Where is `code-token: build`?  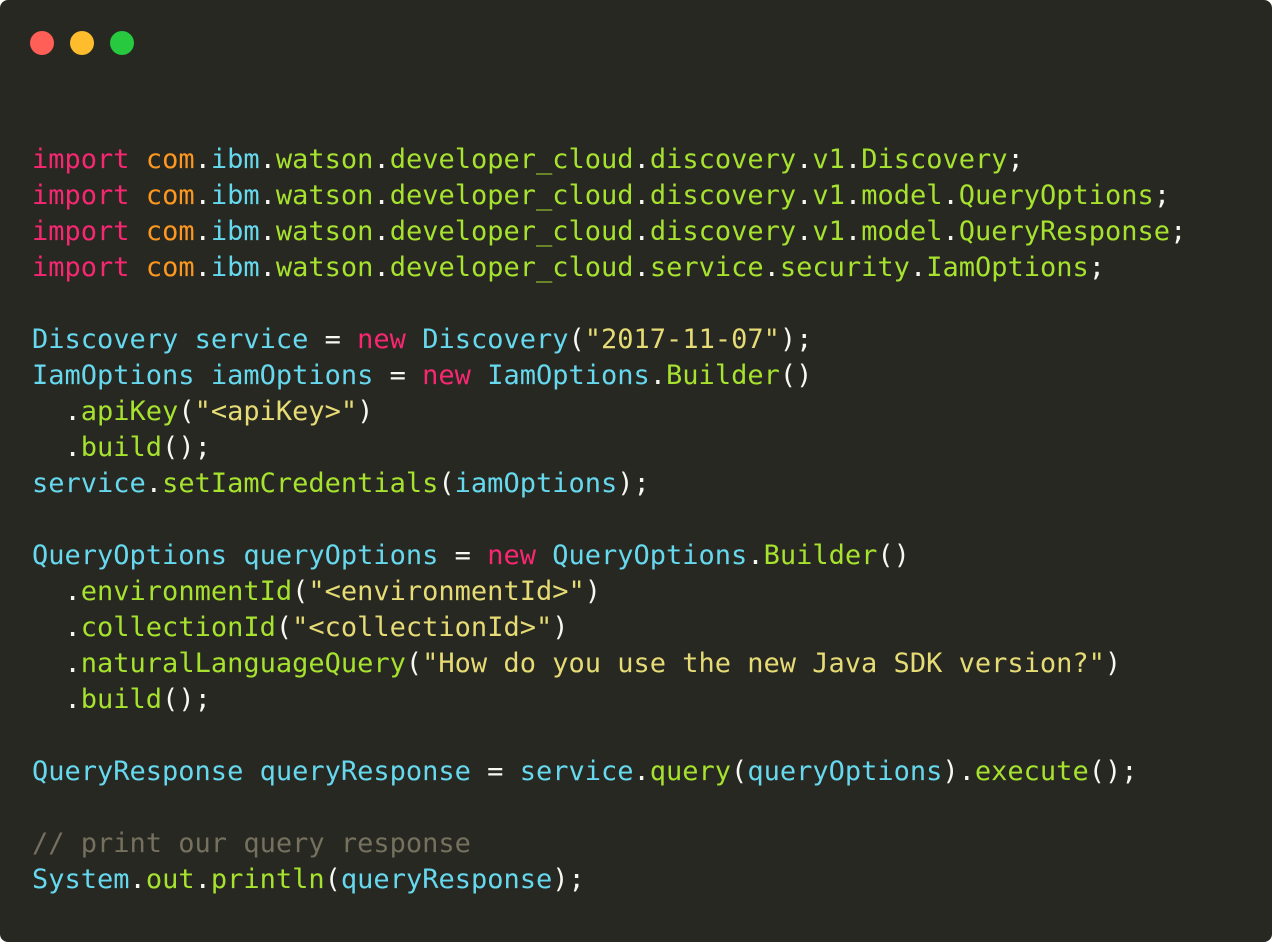 code-token: build is located at coordinates (121, 447).